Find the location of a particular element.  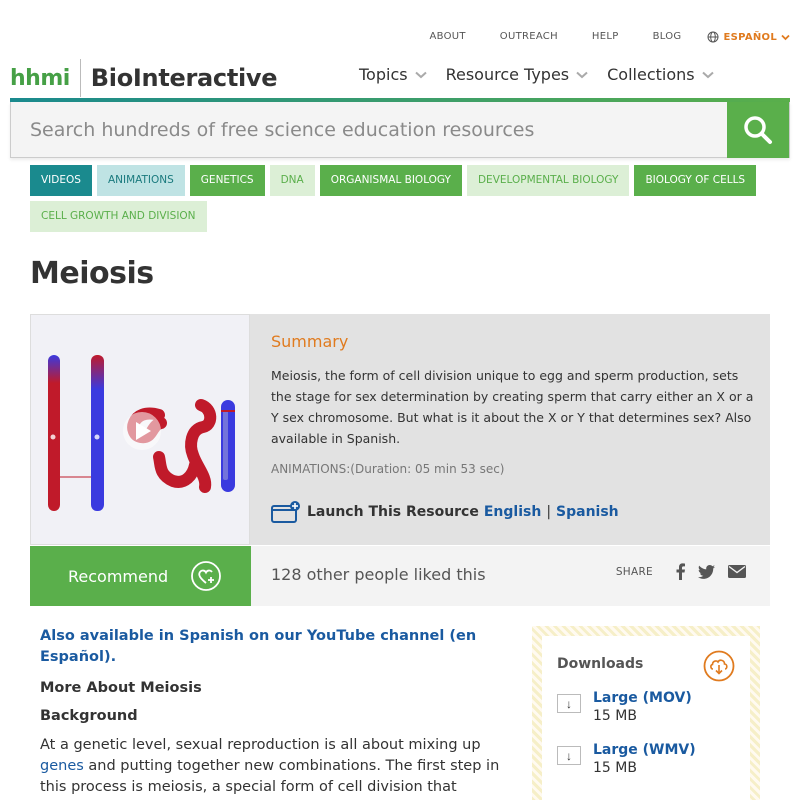

recommend-button: Recommend is located at coordinates (140, 576).